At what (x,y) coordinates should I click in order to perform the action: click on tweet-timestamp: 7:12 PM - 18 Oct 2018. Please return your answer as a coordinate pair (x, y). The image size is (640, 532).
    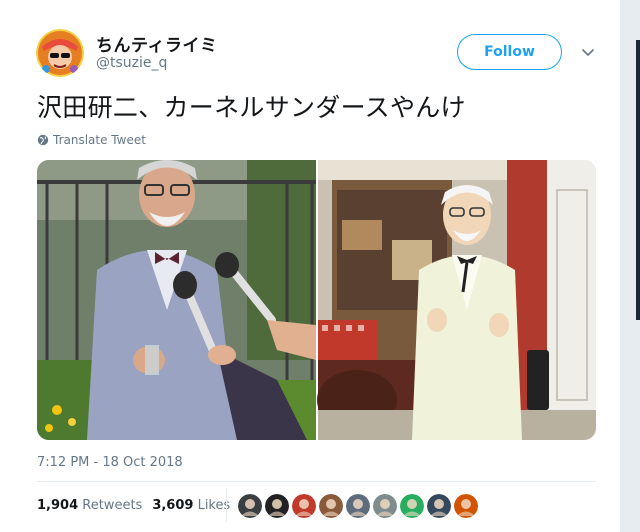
    Looking at the image, I should click on (110, 462).